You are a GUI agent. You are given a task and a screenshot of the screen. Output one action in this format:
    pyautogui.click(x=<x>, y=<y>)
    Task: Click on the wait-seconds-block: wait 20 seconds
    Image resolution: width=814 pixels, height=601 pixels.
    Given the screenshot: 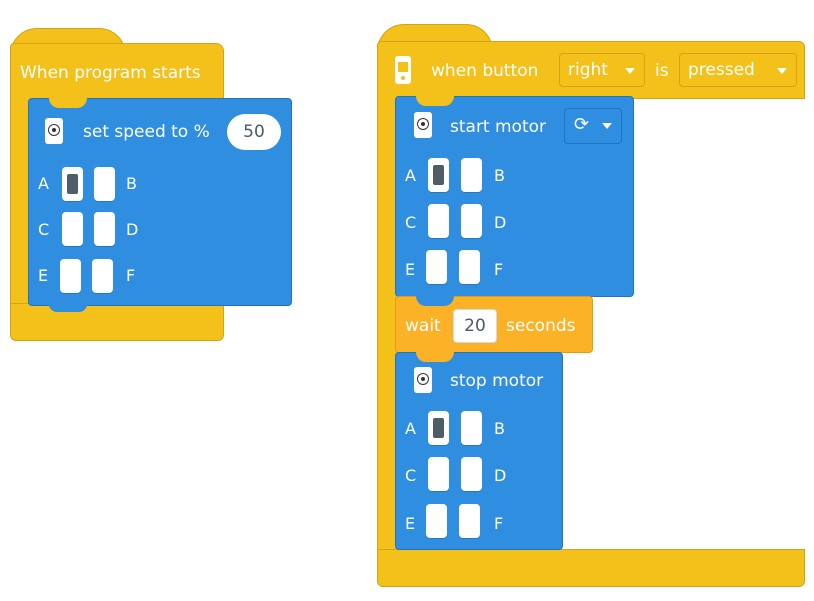 What is the action you would take?
    pyautogui.click(x=494, y=324)
    